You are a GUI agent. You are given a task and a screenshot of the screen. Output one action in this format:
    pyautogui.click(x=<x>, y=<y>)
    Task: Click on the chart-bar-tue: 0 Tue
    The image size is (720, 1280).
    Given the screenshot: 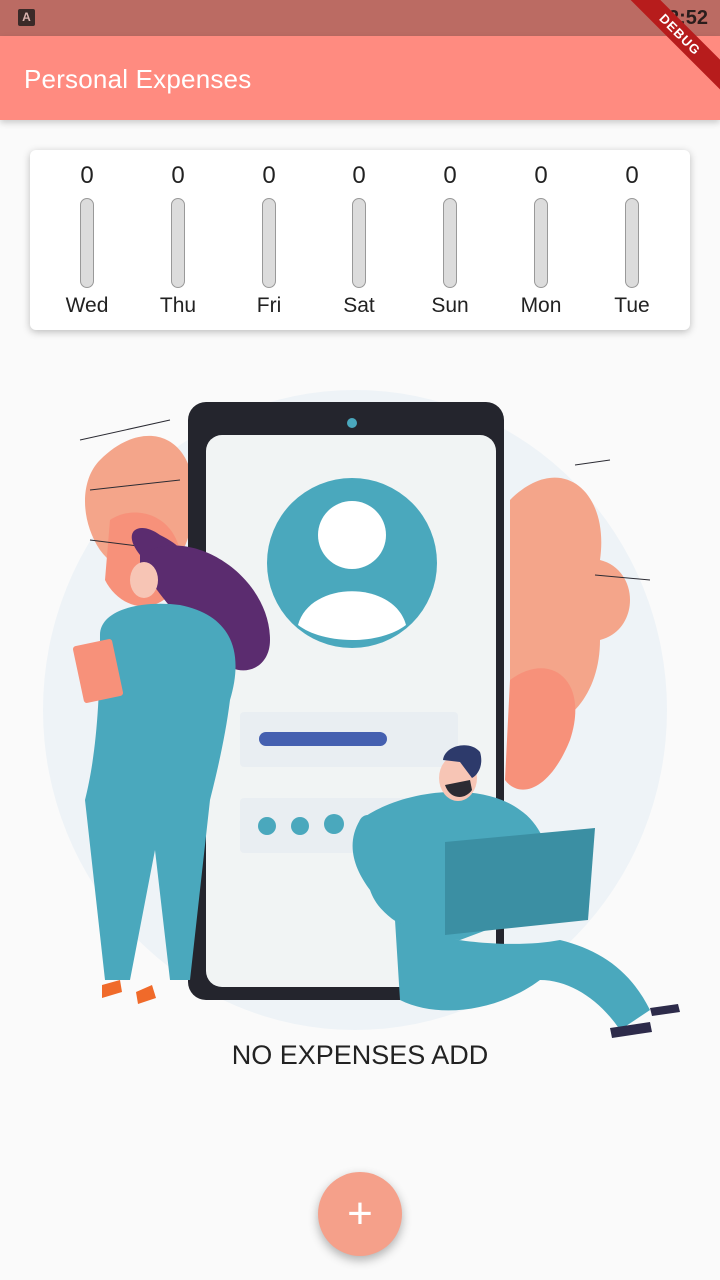 What is the action you would take?
    pyautogui.click(x=632, y=240)
    